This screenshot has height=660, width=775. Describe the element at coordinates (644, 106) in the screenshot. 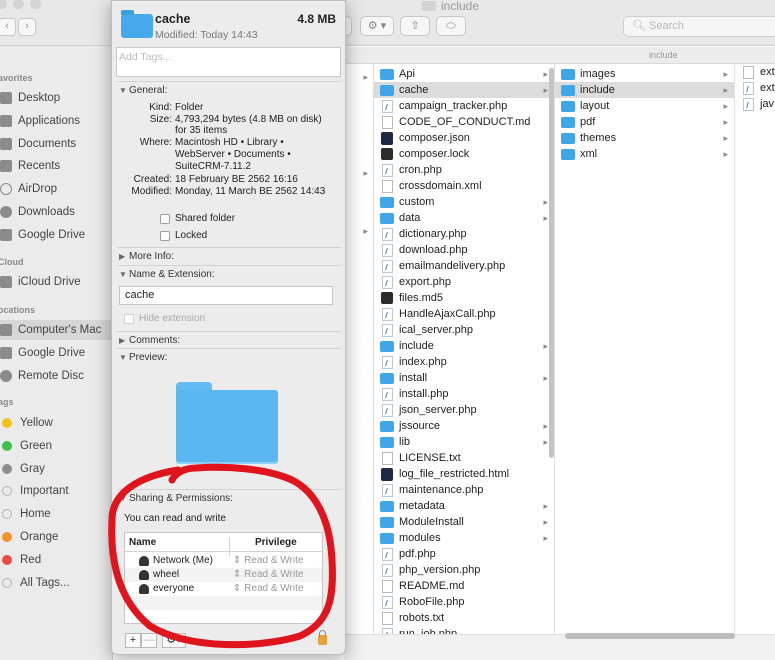

I see `folder-row: layout ▸` at that location.